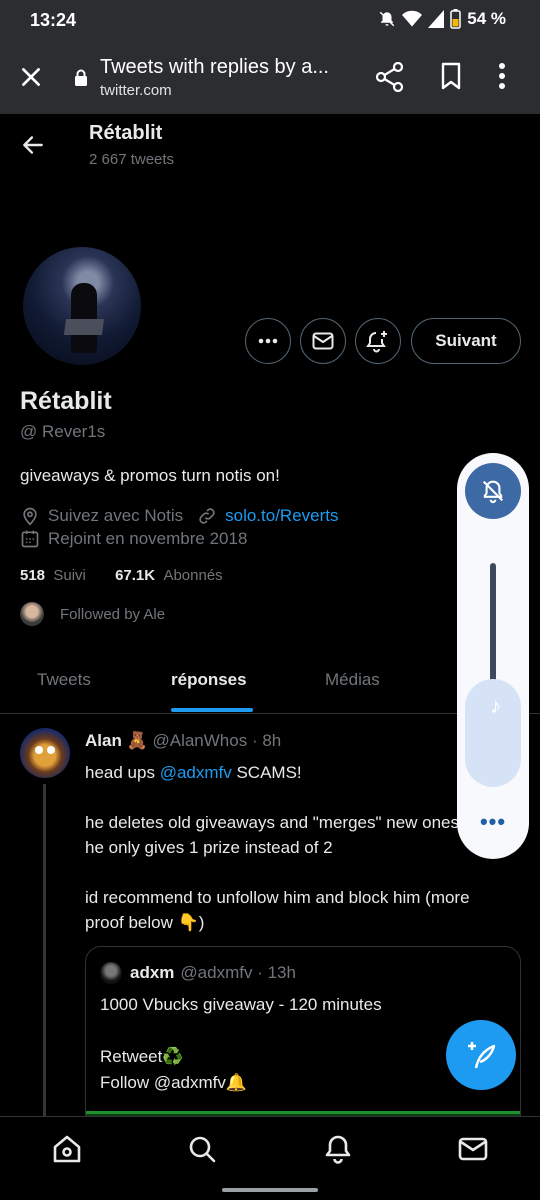 The image size is (540, 1200). What do you see at coordinates (486, 18) in the screenshot?
I see `battery-percent: 54 %` at bounding box center [486, 18].